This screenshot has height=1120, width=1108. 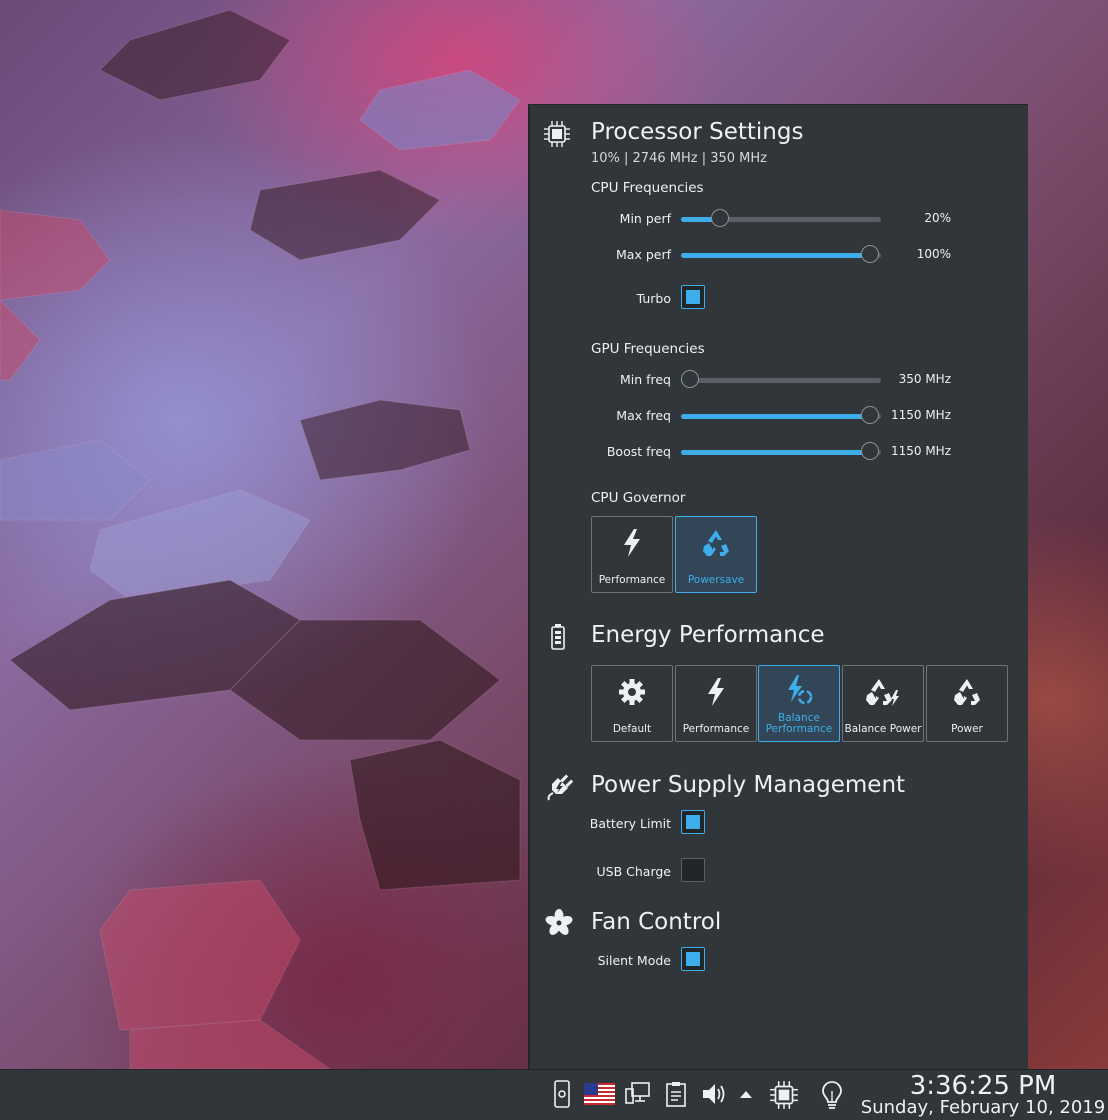 What do you see at coordinates (781, 452) in the screenshot?
I see `boost-freq-slider` at bounding box center [781, 452].